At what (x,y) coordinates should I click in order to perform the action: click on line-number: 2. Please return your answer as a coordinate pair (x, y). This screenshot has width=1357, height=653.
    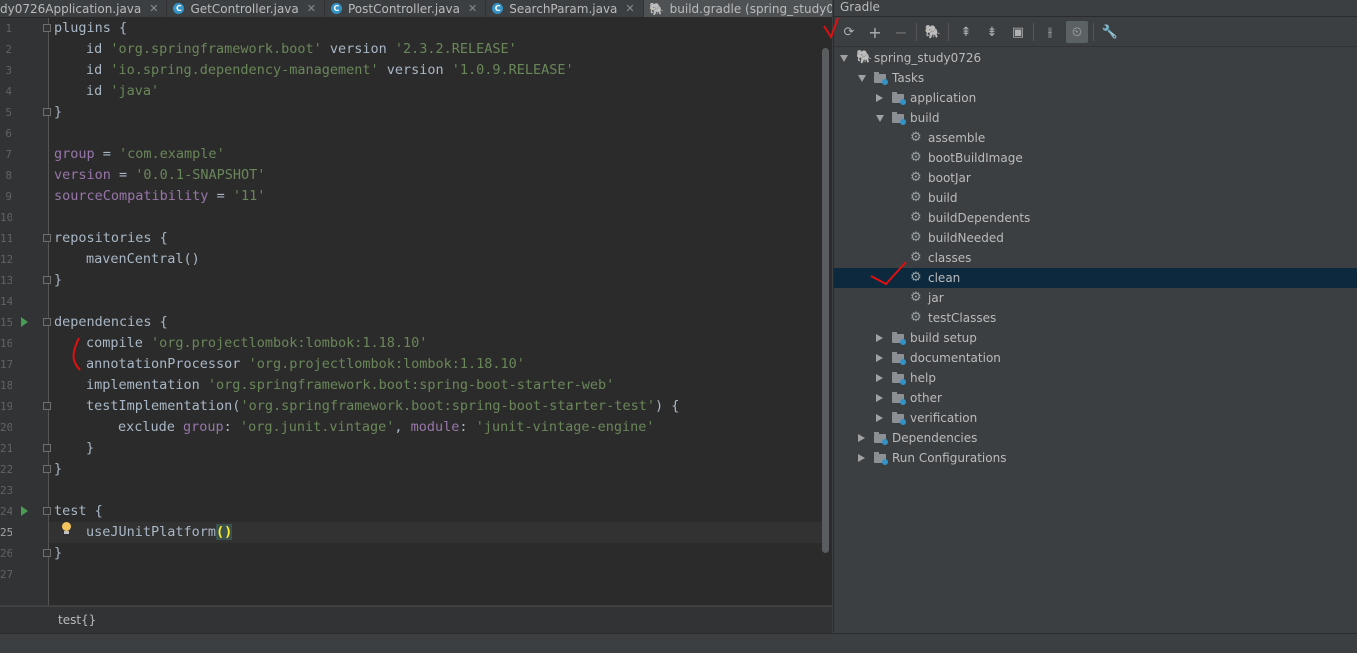
    Looking at the image, I should click on (8, 49).